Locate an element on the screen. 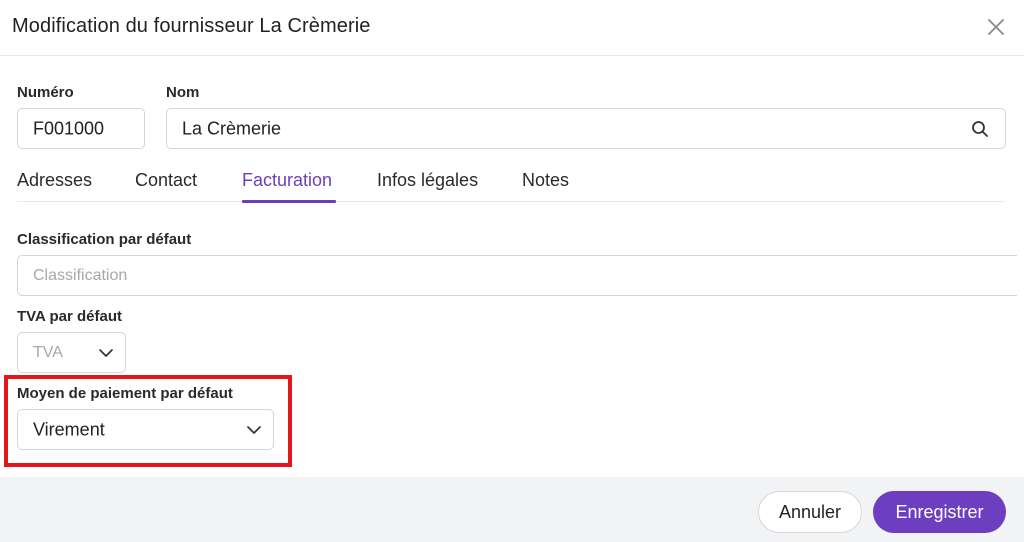 The width and height of the screenshot is (1024, 542). tva-placeholder: TVA is located at coordinates (48, 352).